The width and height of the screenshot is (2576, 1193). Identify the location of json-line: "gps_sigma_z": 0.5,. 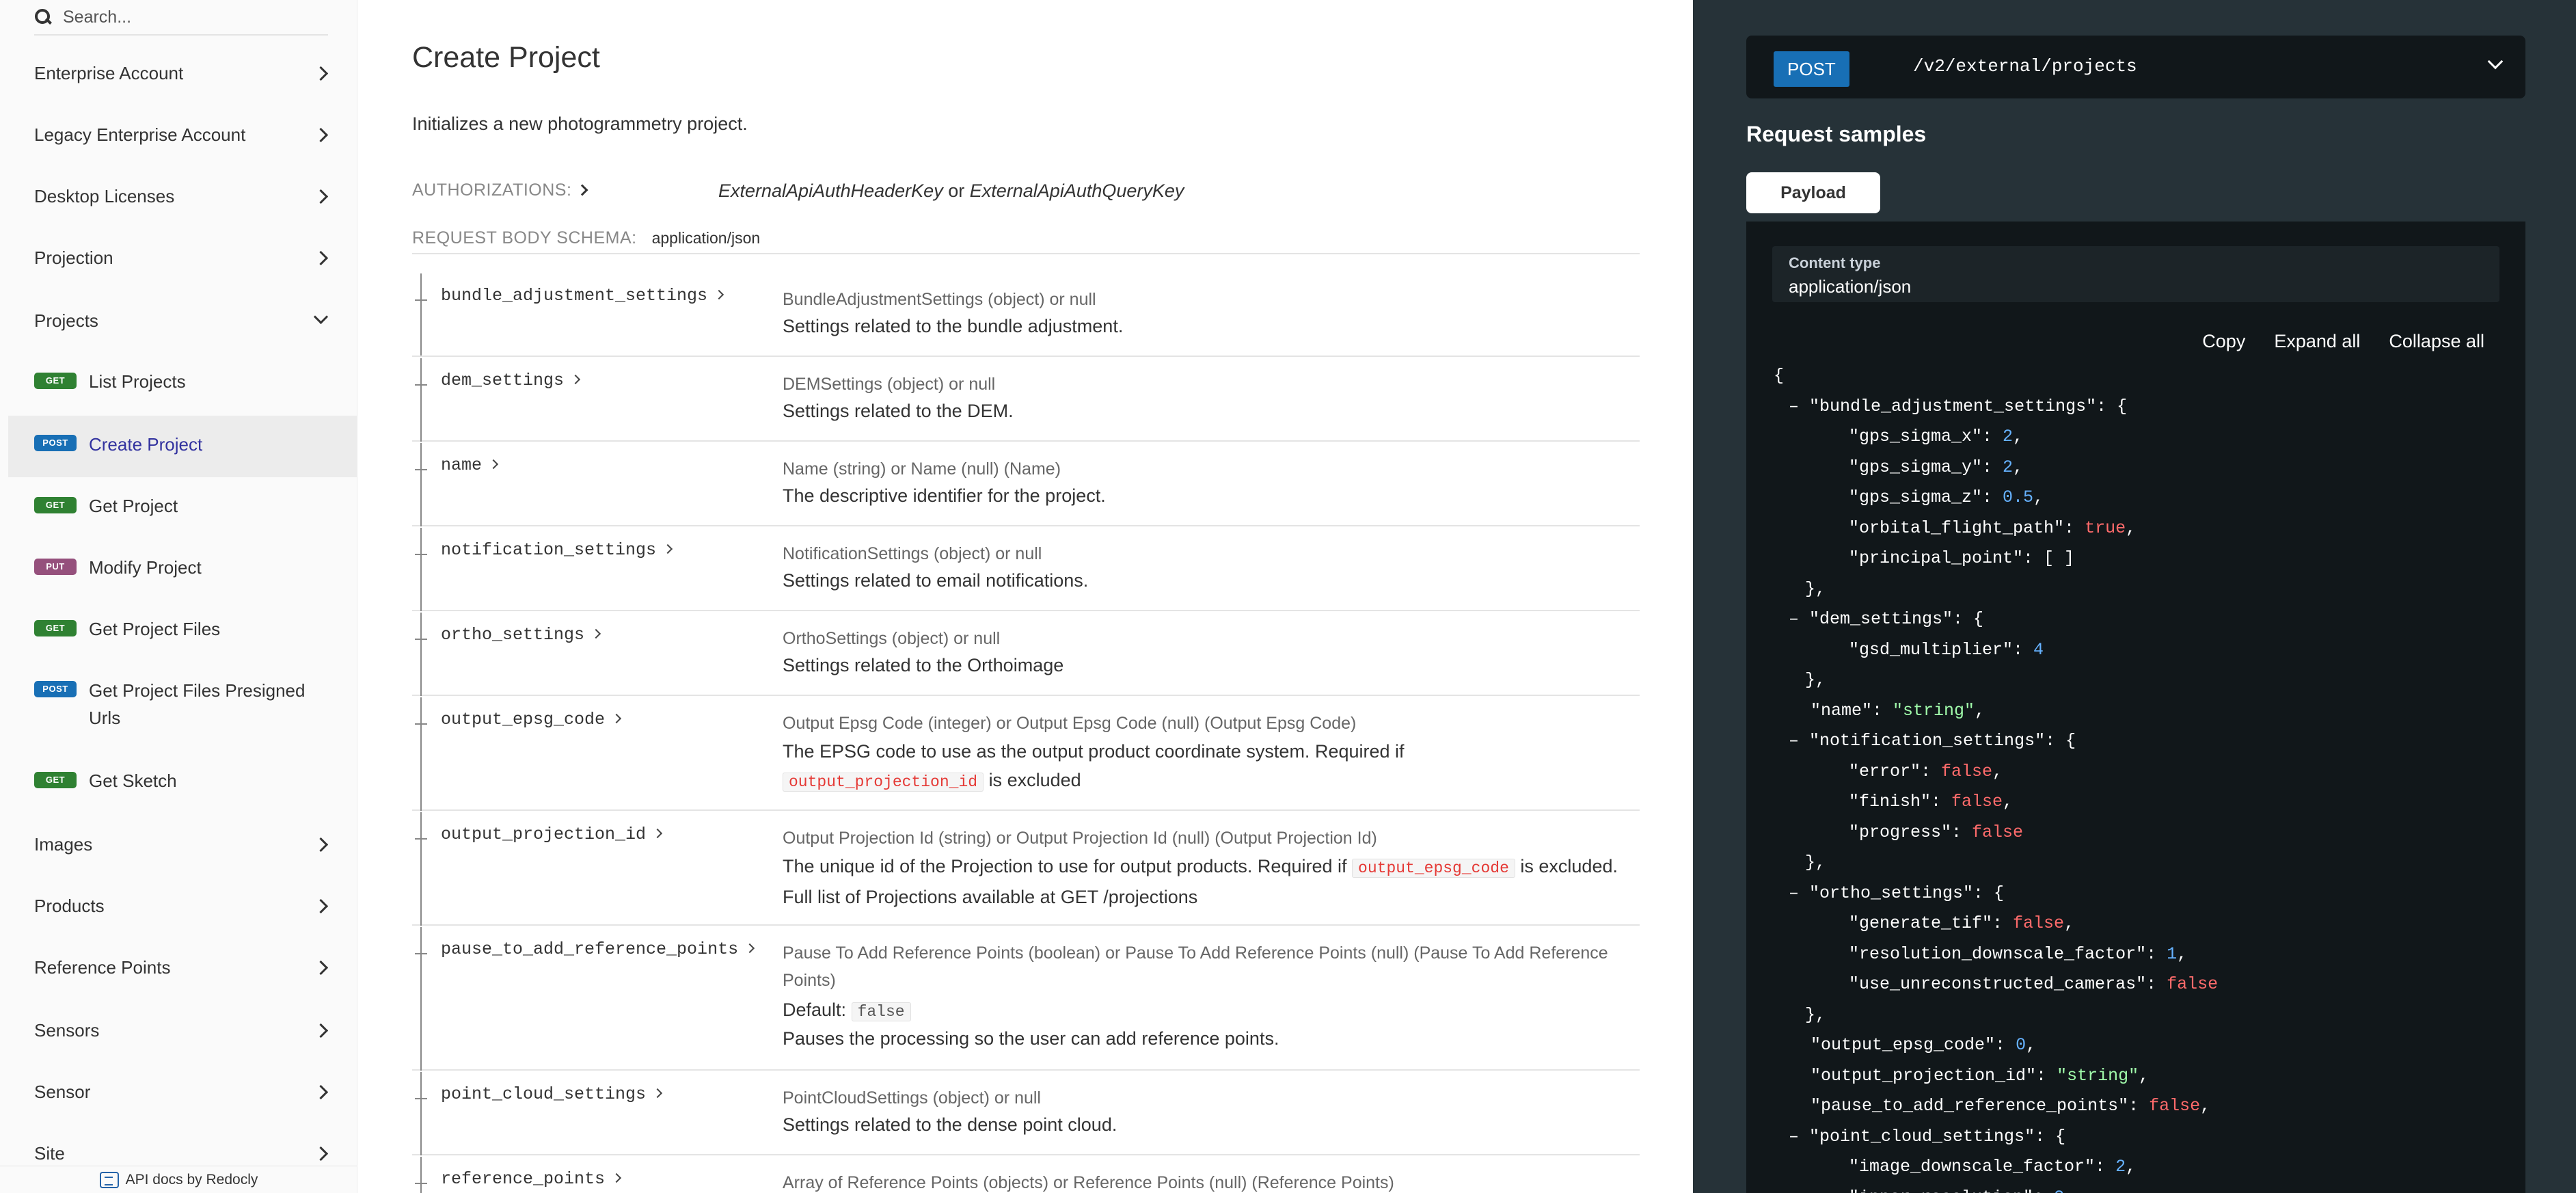
(1947, 498).